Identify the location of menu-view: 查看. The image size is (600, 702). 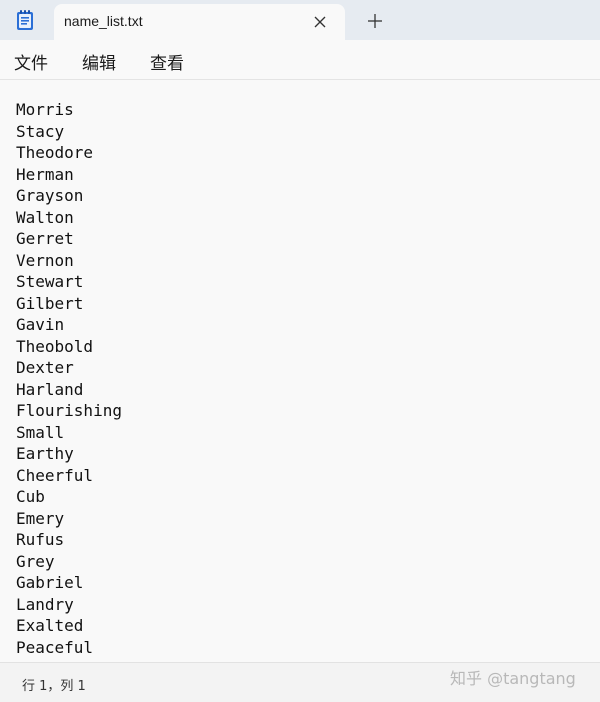
(167, 61).